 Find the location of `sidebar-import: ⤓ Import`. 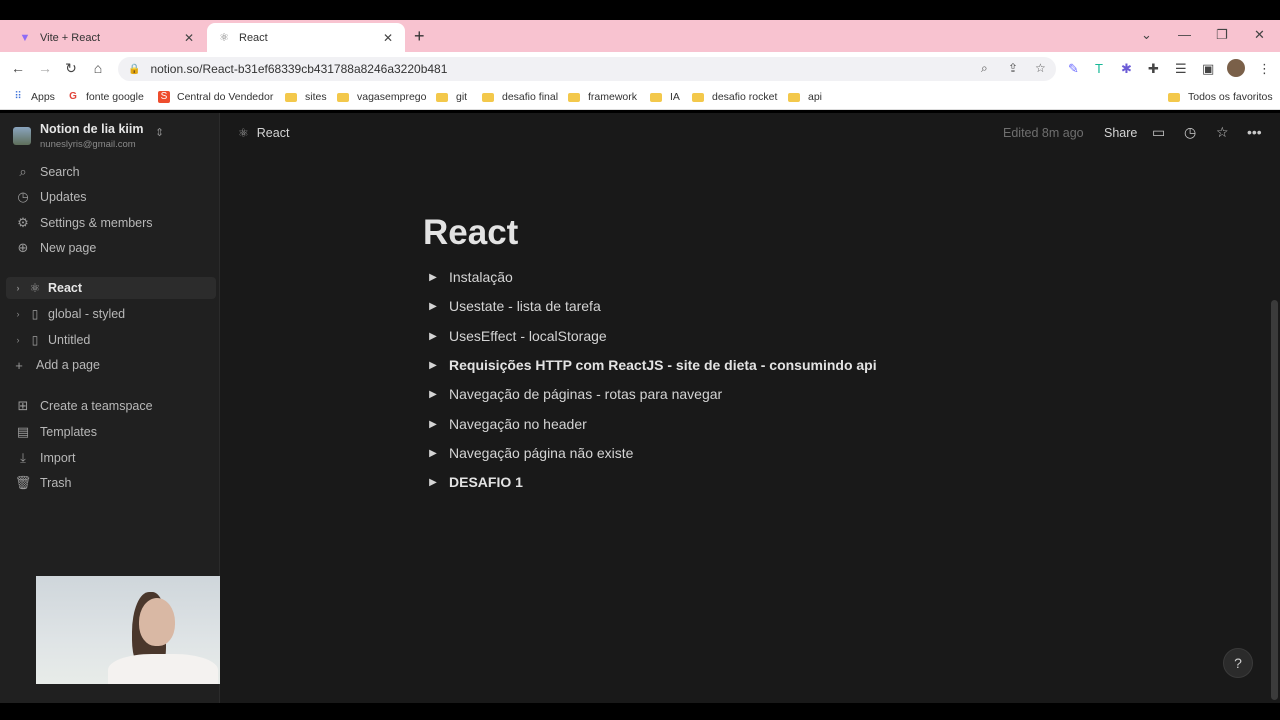

sidebar-import: ⤓ Import is located at coordinates (44, 458).